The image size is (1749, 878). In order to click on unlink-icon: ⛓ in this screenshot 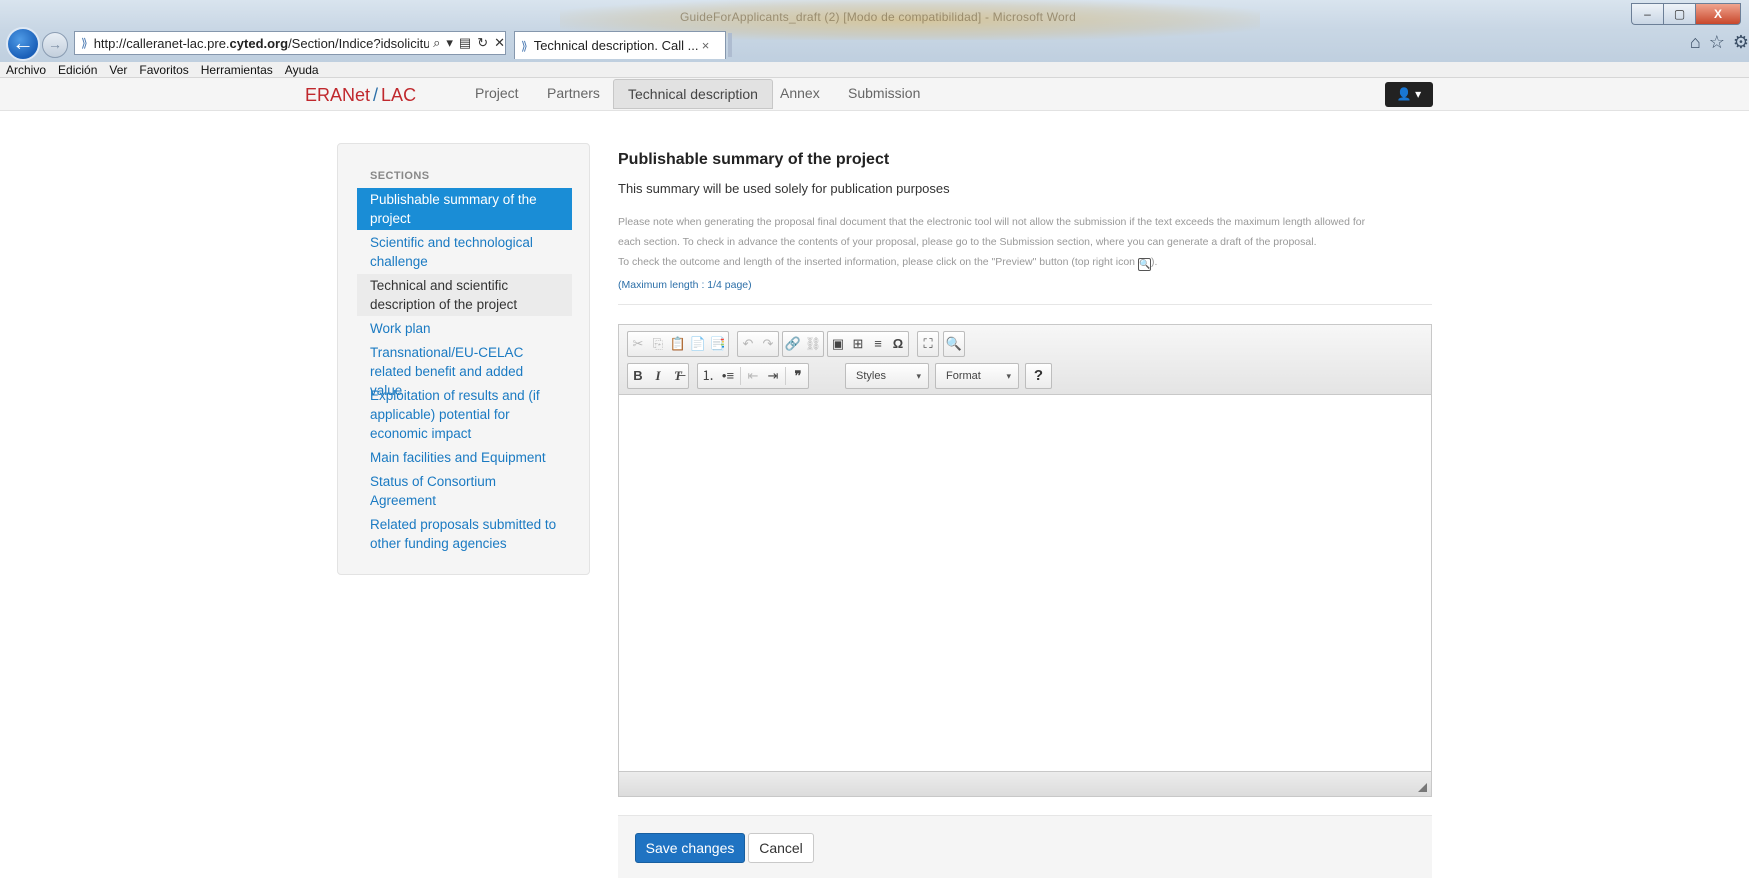, I will do `click(813, 344)`.